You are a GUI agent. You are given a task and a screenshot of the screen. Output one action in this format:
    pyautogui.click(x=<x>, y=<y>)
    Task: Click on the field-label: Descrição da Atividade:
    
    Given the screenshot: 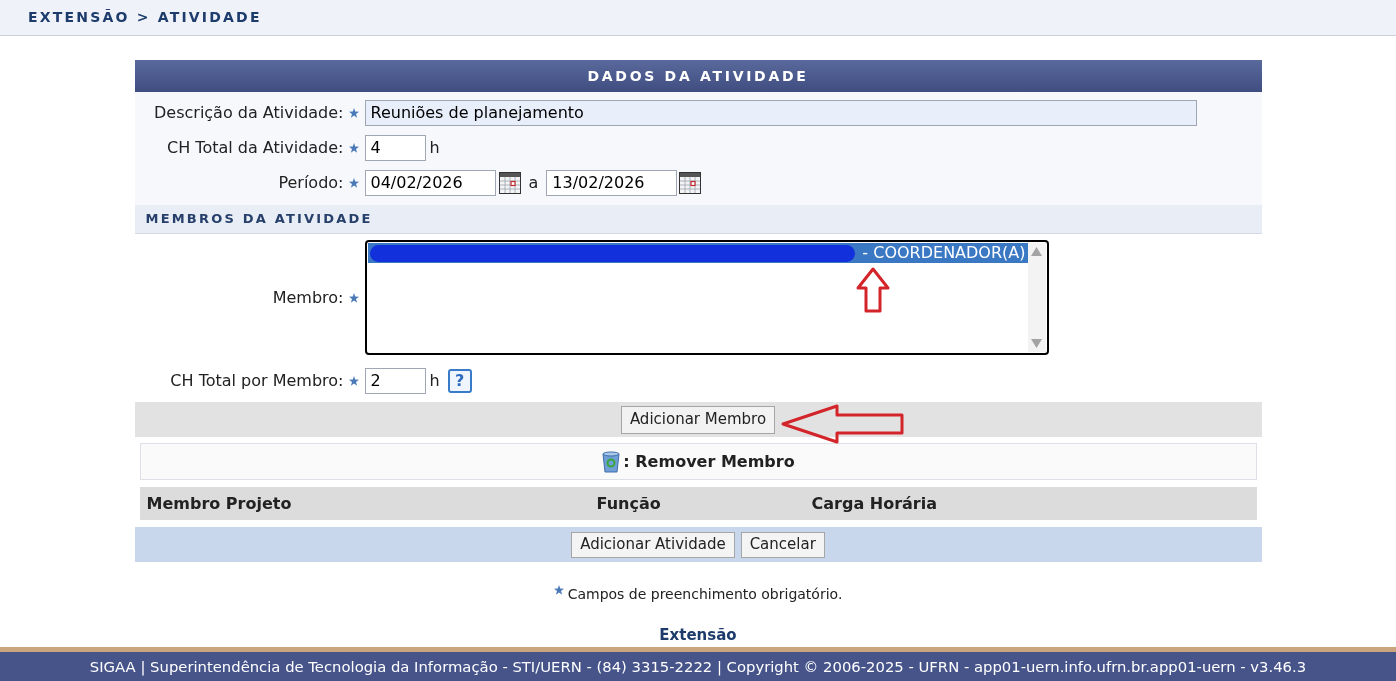 What is the action you would take?
    pyautogui.click(x=249, y=112)
    